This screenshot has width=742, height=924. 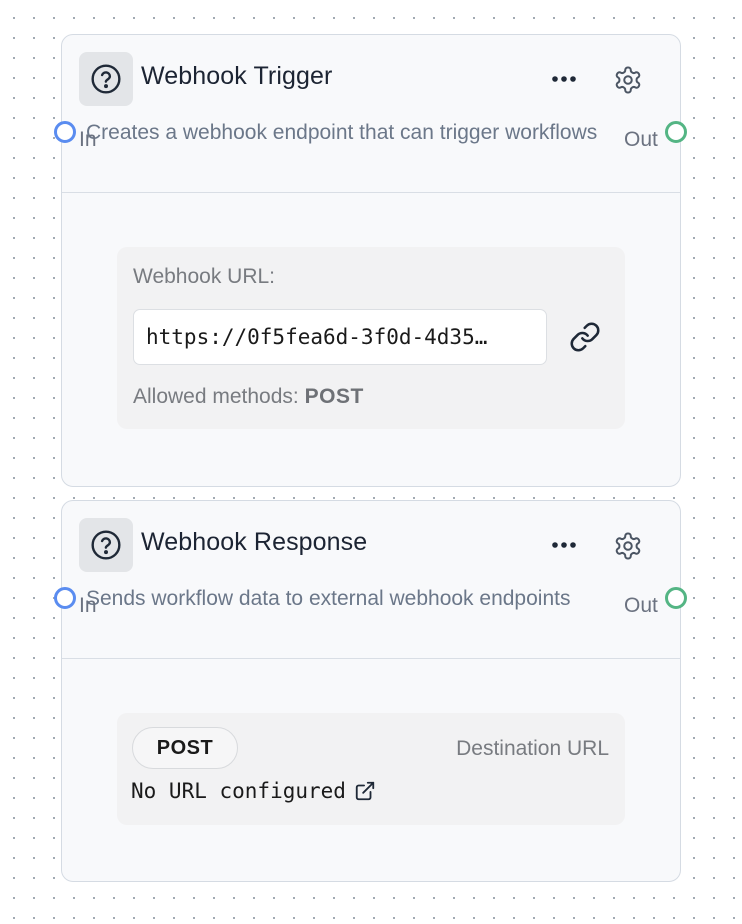 What do you see at coordinates (585, 337) in the screenshot?
I see `copy-link-icon` at bounding box center [585, 337].